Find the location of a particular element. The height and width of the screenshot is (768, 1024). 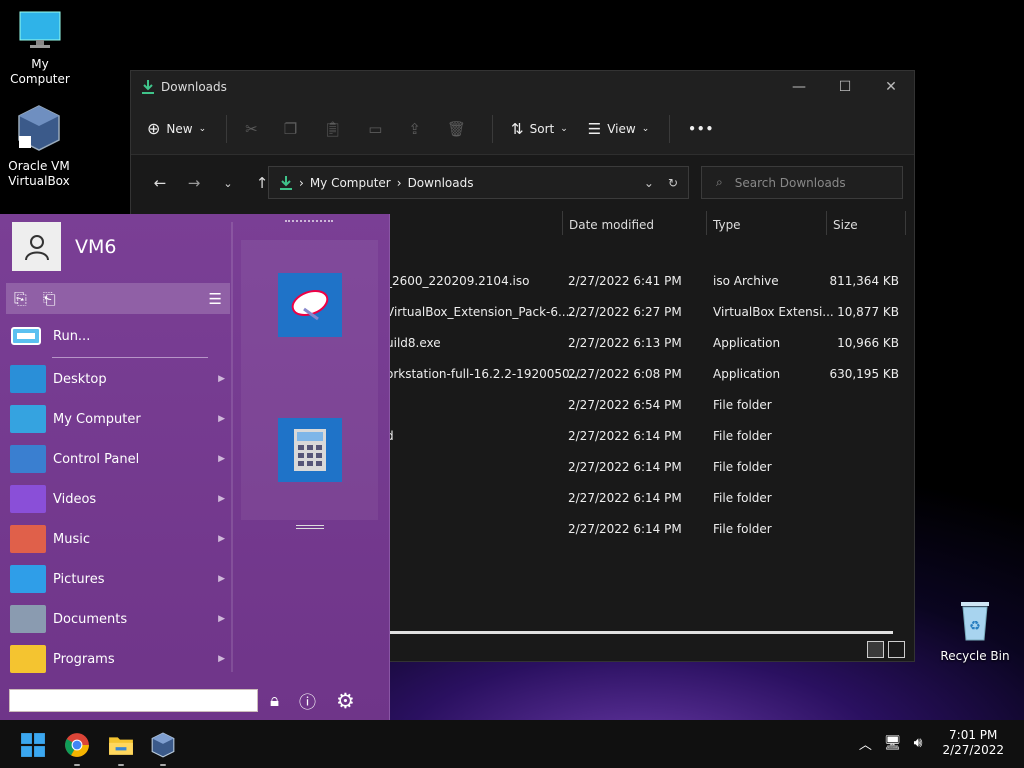

search-icon: ⌕ is located at coordinates (719, 182).